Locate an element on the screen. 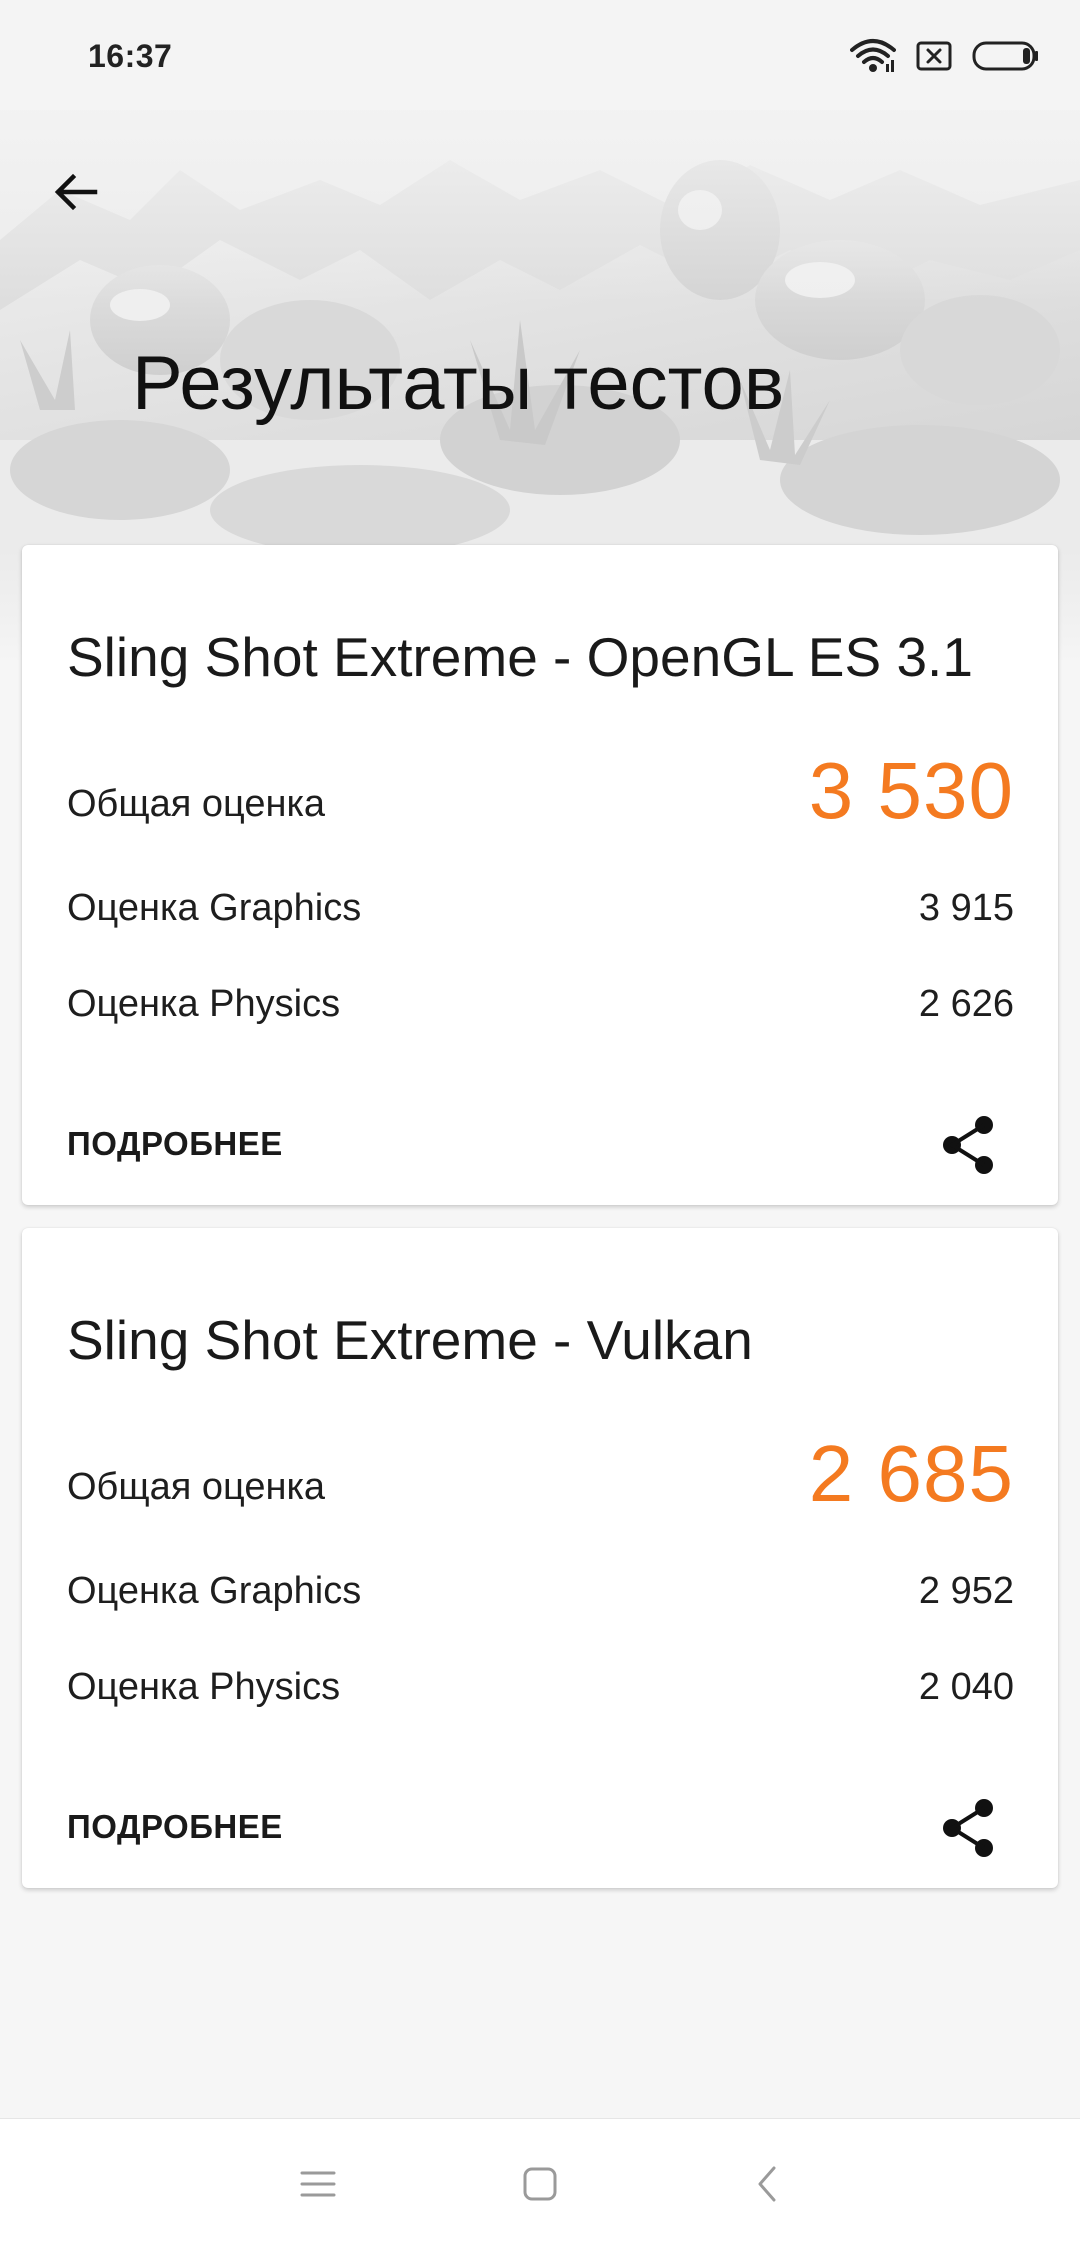 The height and width of the screenshot is (2249, 1080). nav-home-button is located at coordinates (540, 2184).